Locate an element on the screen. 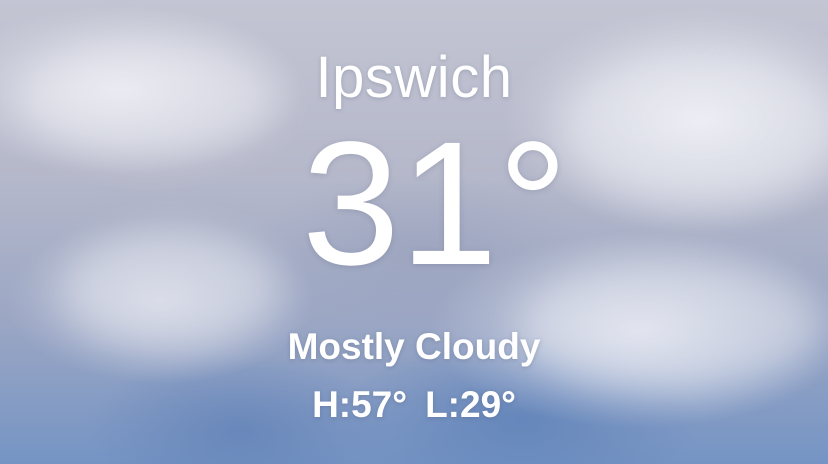 The image size is (828, 464). low-temperature: L:29° is located at coordinates (470, 404).